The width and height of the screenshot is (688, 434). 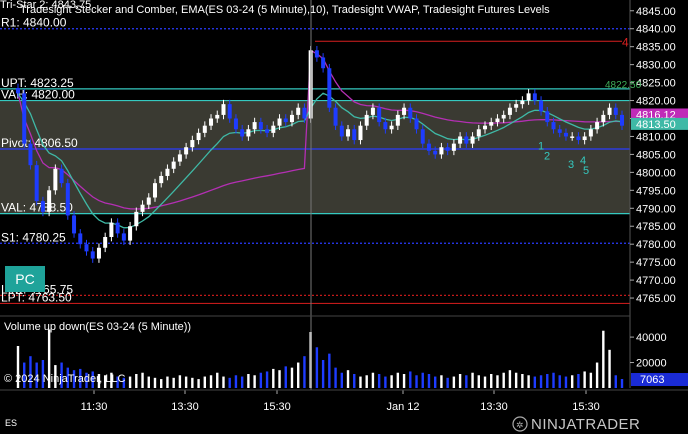 I want to click on level-label-s1: S1: 4780.25, so click(x=33, y=237).